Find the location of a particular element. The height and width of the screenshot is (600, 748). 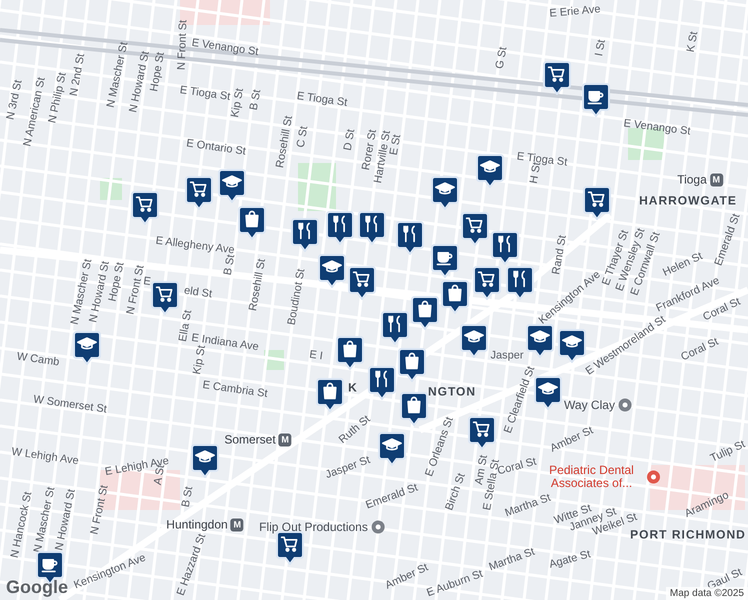

street-label: K St is located at coordinates (693, 42).